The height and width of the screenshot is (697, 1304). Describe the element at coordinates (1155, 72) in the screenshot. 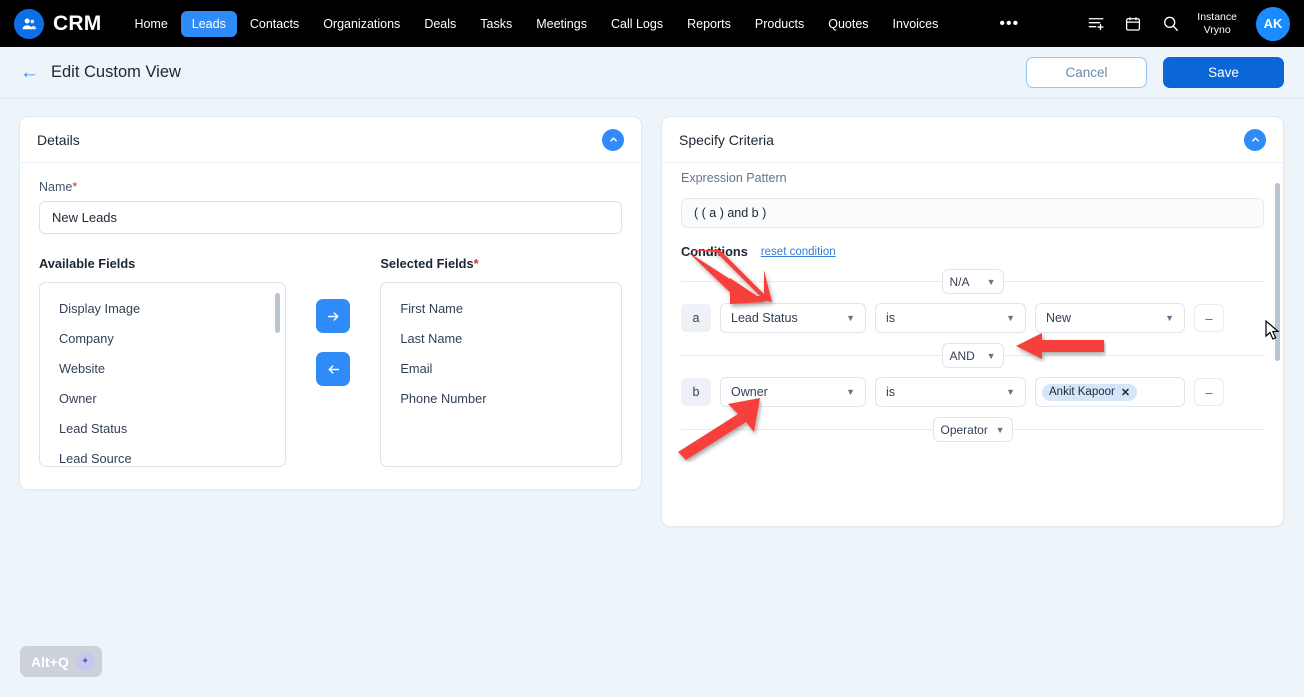

I see `header-actions: Cancel Save` at that location.